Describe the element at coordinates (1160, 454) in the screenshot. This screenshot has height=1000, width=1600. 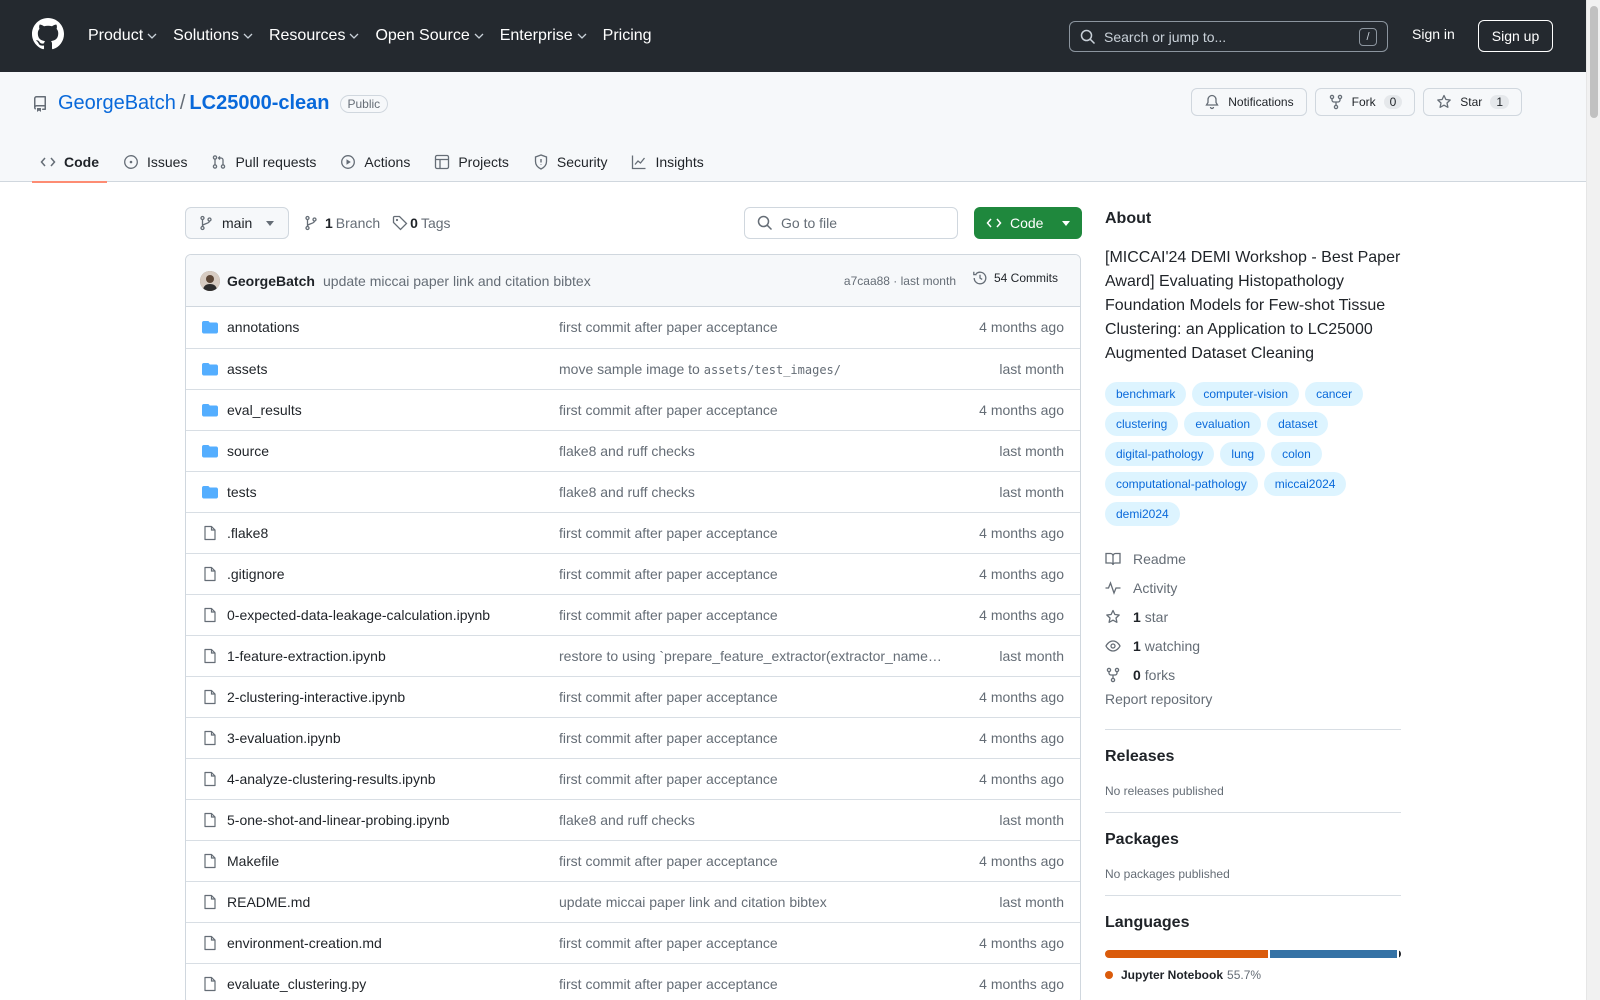
I see `topic-tag: digital-pathology` at that location.